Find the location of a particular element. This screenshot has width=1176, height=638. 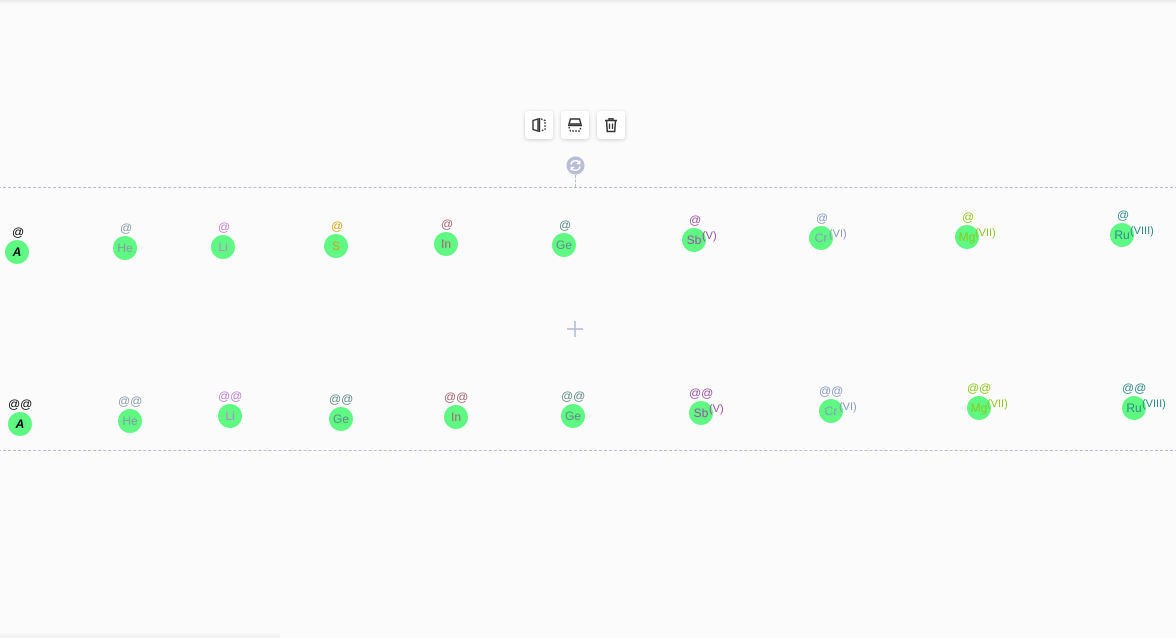

delete-button is located at coordinates (611, 125).